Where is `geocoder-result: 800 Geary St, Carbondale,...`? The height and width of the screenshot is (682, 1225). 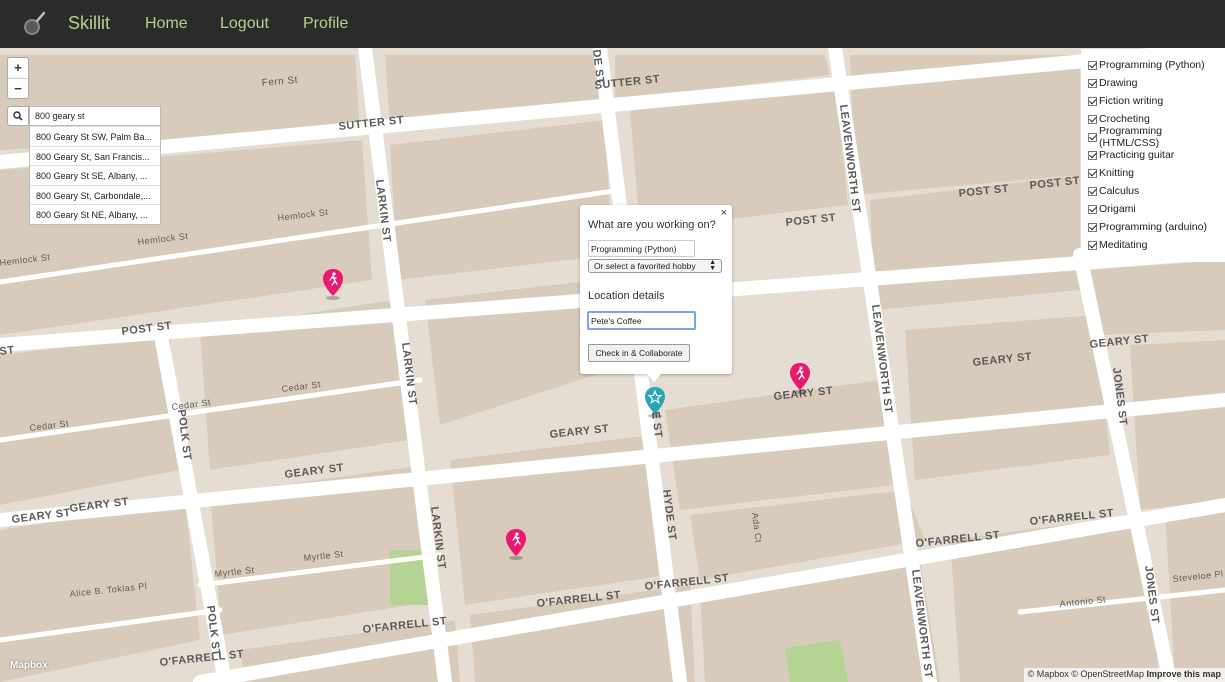
geocoder-result: 800 Geary St, Carbondale,... is located at coordinates (95, 194).